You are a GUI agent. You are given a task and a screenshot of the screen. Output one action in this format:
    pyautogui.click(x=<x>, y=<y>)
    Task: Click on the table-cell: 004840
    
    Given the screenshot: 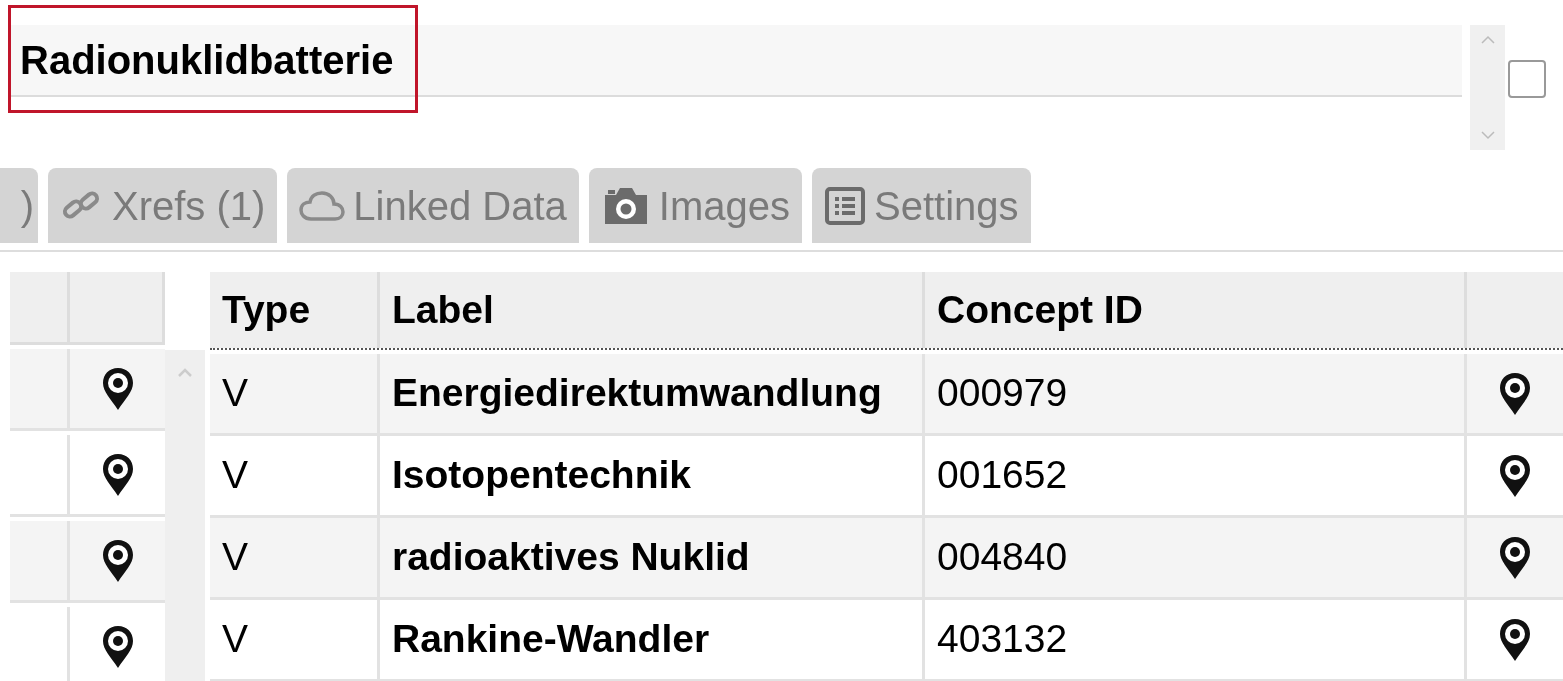 What is the action you would take?
    pyautogui.click(x=1196, y=557)
    